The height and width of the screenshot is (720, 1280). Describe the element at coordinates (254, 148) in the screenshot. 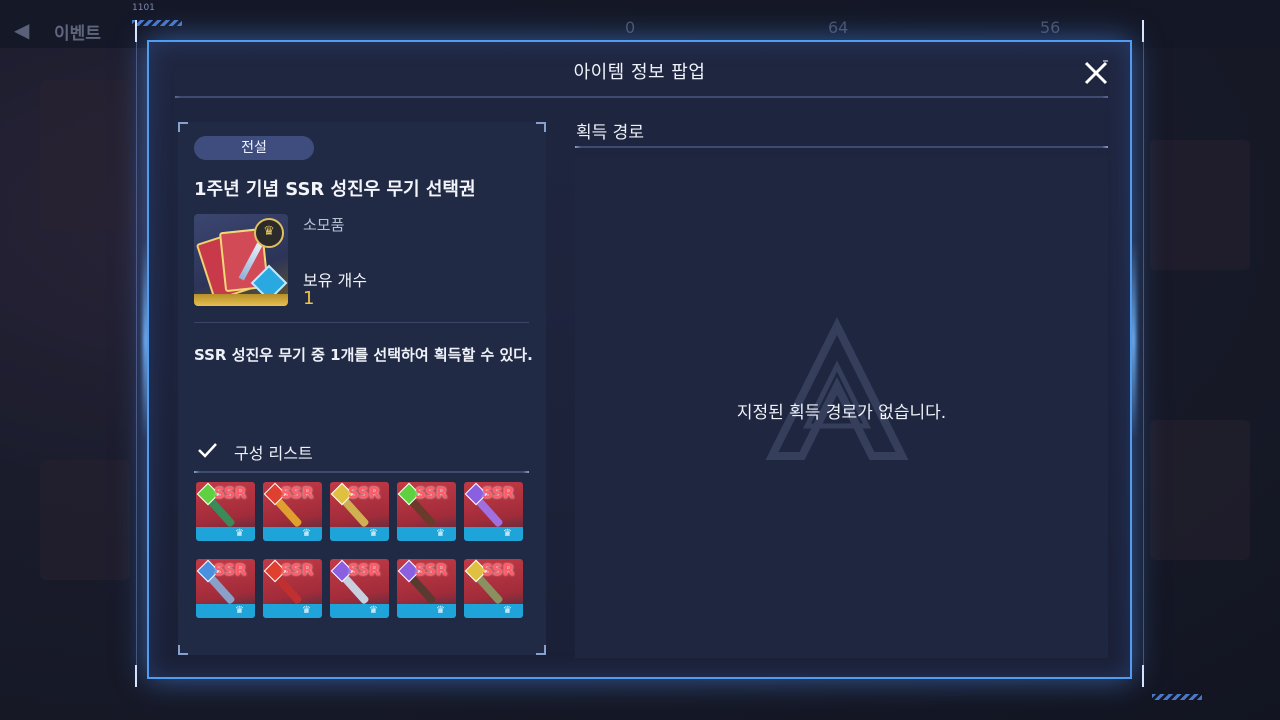

I see `grade-badge: 전설` at that location.